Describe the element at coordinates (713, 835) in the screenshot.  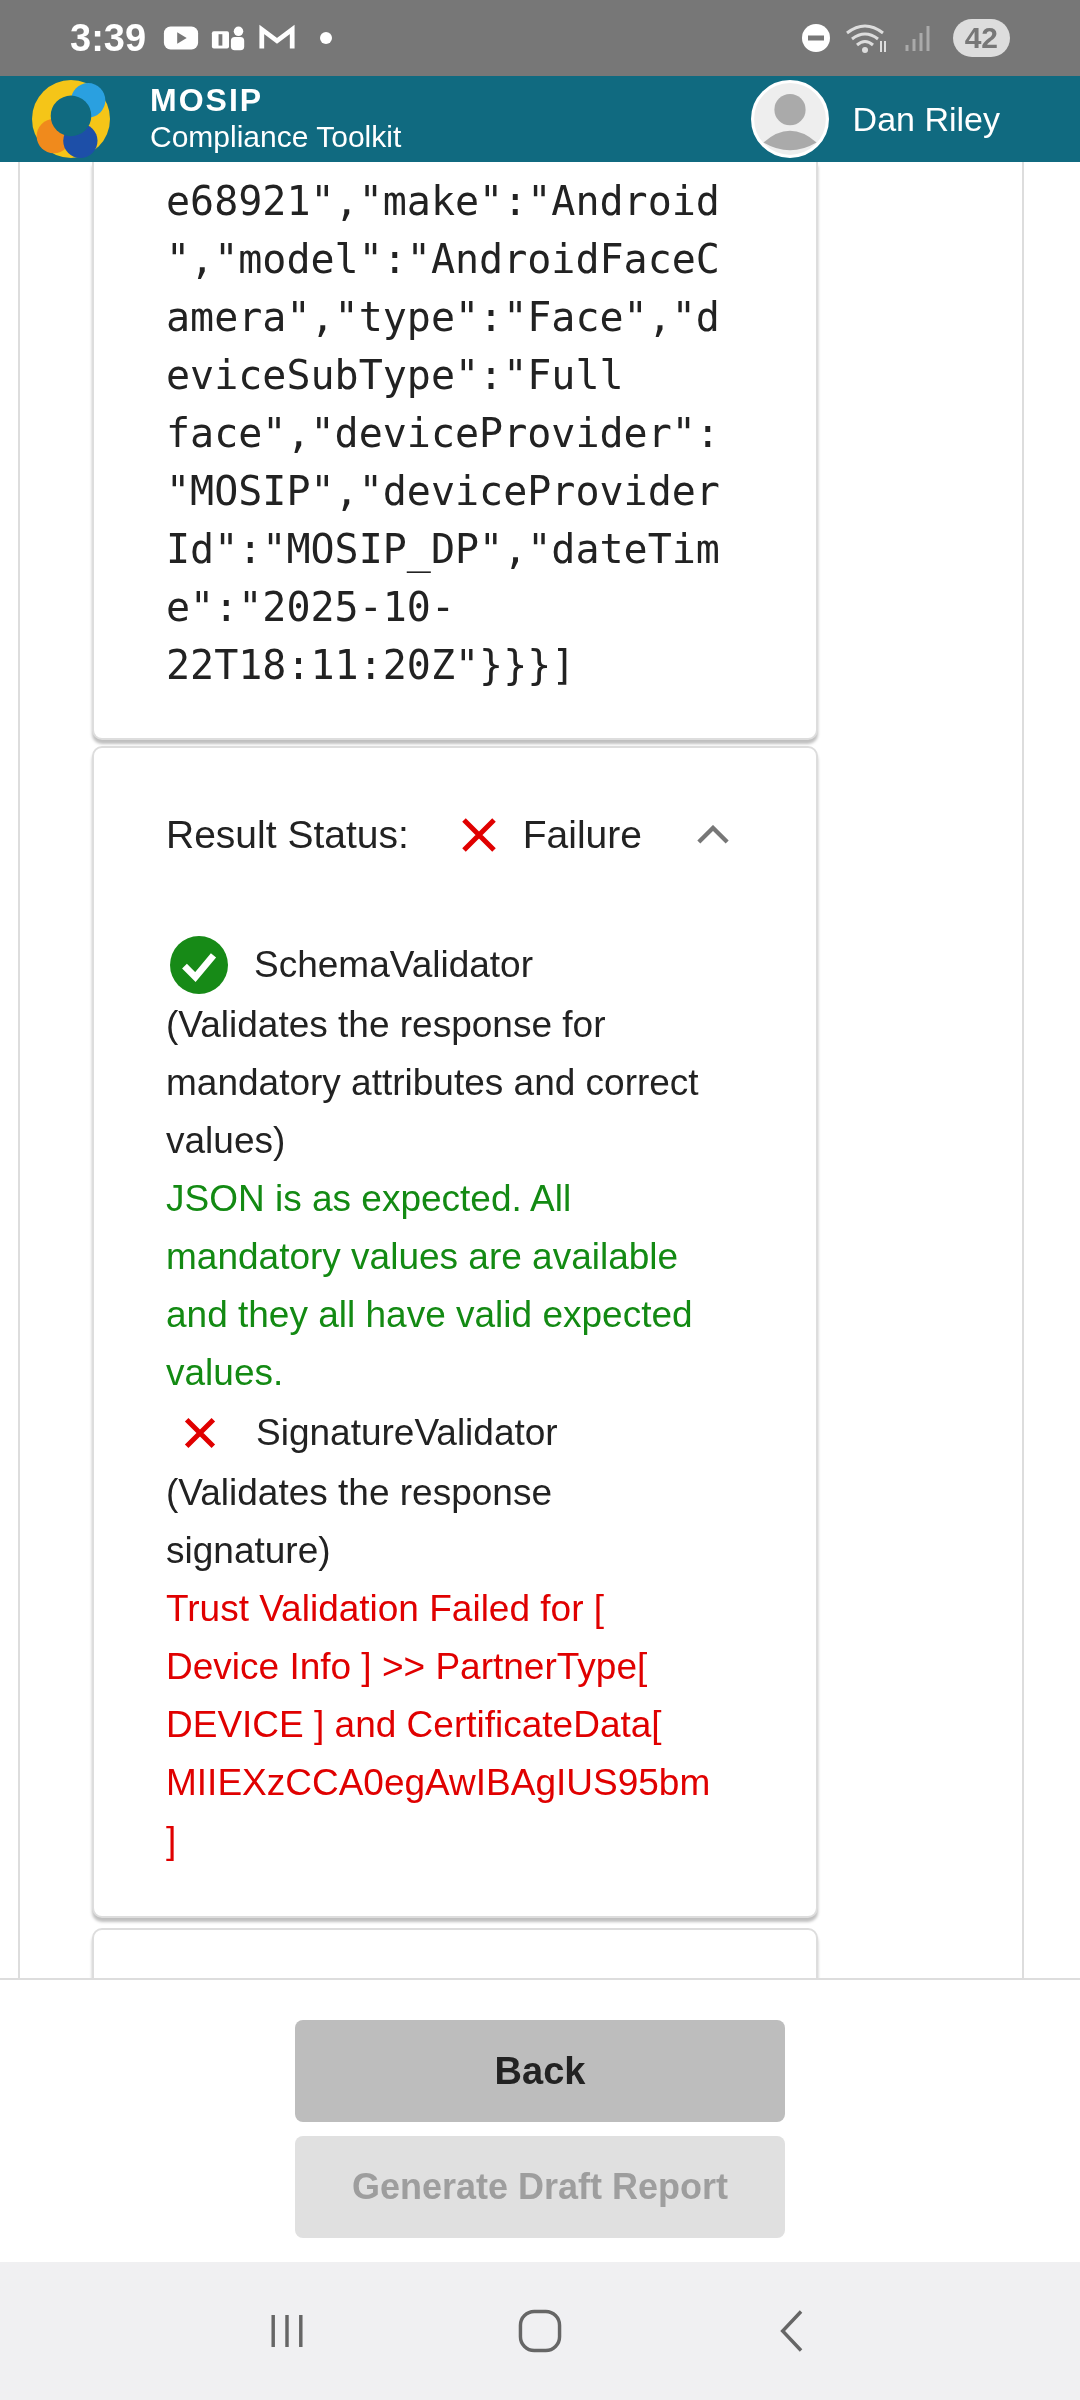
I see `collapse-chevron-icon` at that location.